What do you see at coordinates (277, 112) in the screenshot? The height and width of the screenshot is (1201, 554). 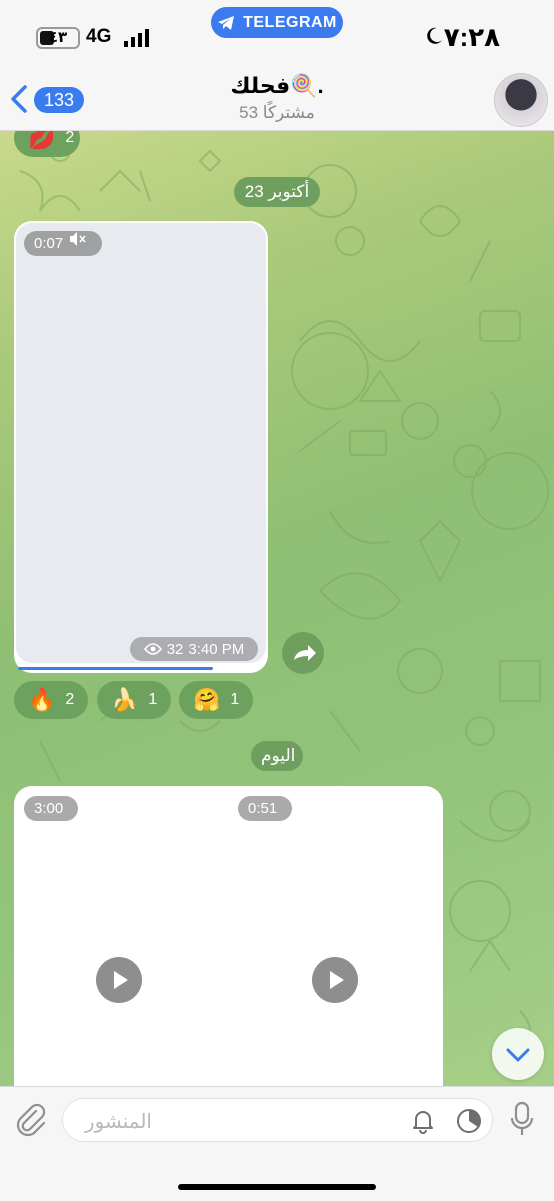 I see `subscriber-count: 53 مشتركًا` at bounding box center [277, 112].